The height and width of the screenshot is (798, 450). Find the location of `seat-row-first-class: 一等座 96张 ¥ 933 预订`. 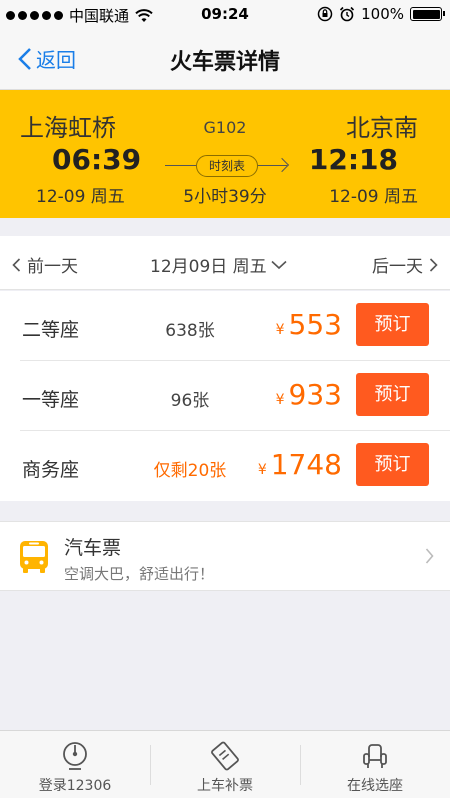

seat-row-first-class: 一等座 96张 ¥ 933 预订 is located at coordinates (225, 396).